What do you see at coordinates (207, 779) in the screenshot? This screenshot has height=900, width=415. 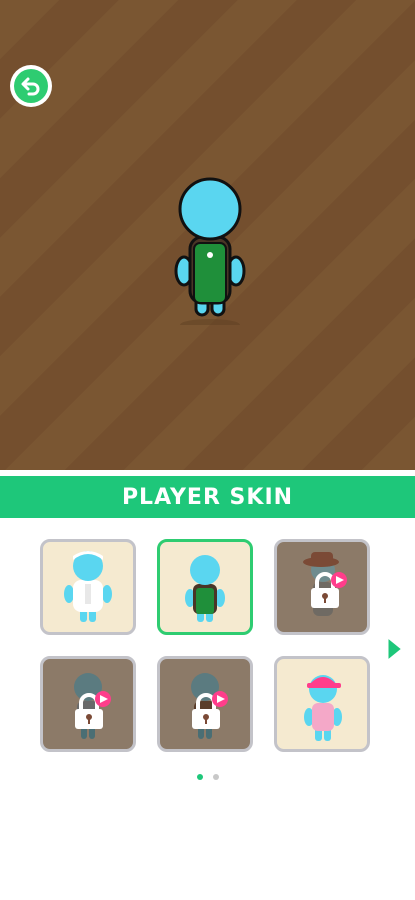 I see `pagination-dots` at bounding box center [207, 779].